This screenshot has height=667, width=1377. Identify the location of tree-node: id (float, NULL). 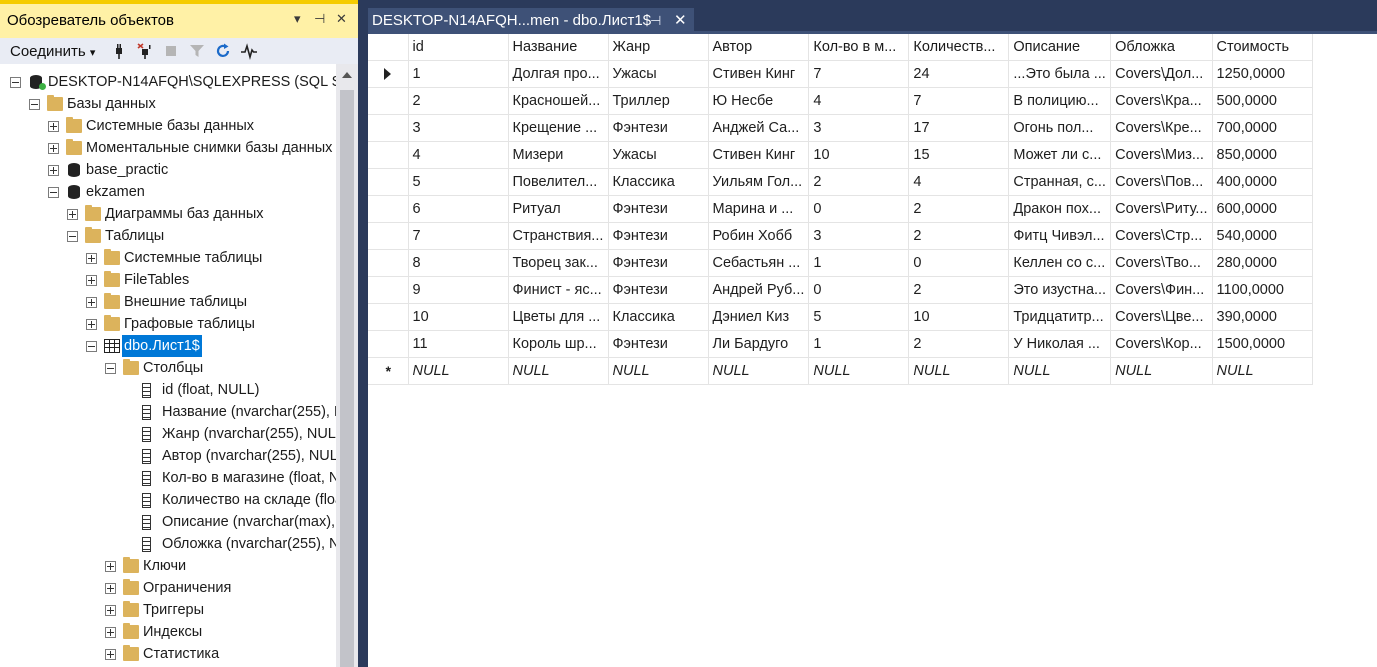
(230, 390).